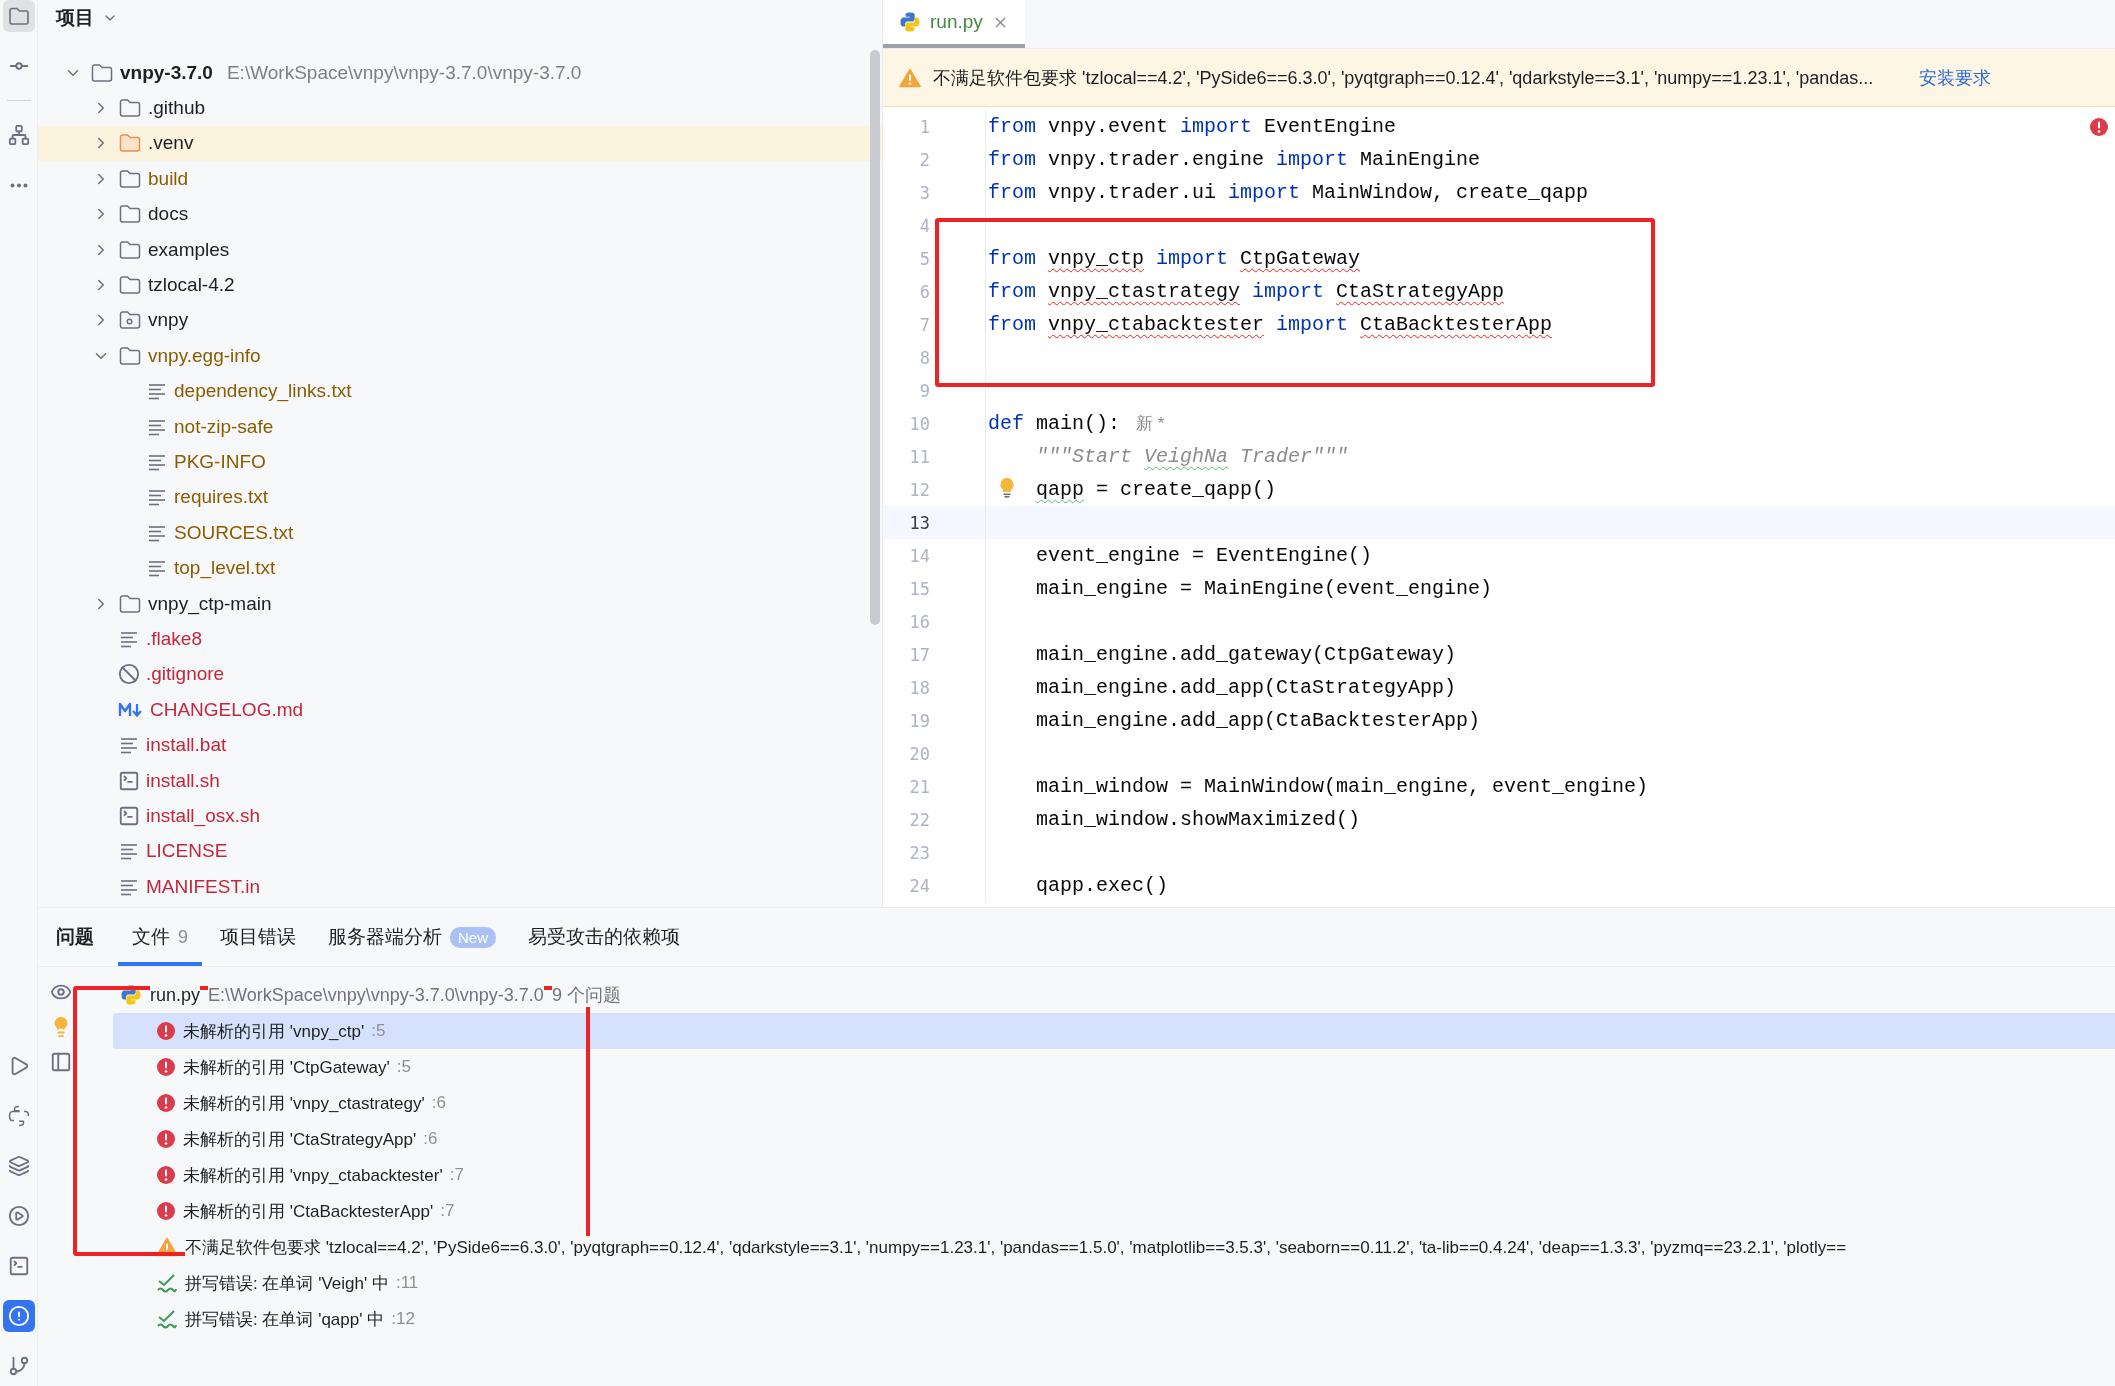  What do you see at coordinates (177, 108) in the screenshot?
I see `tree-item: .github` at bounding box center [177, 108].